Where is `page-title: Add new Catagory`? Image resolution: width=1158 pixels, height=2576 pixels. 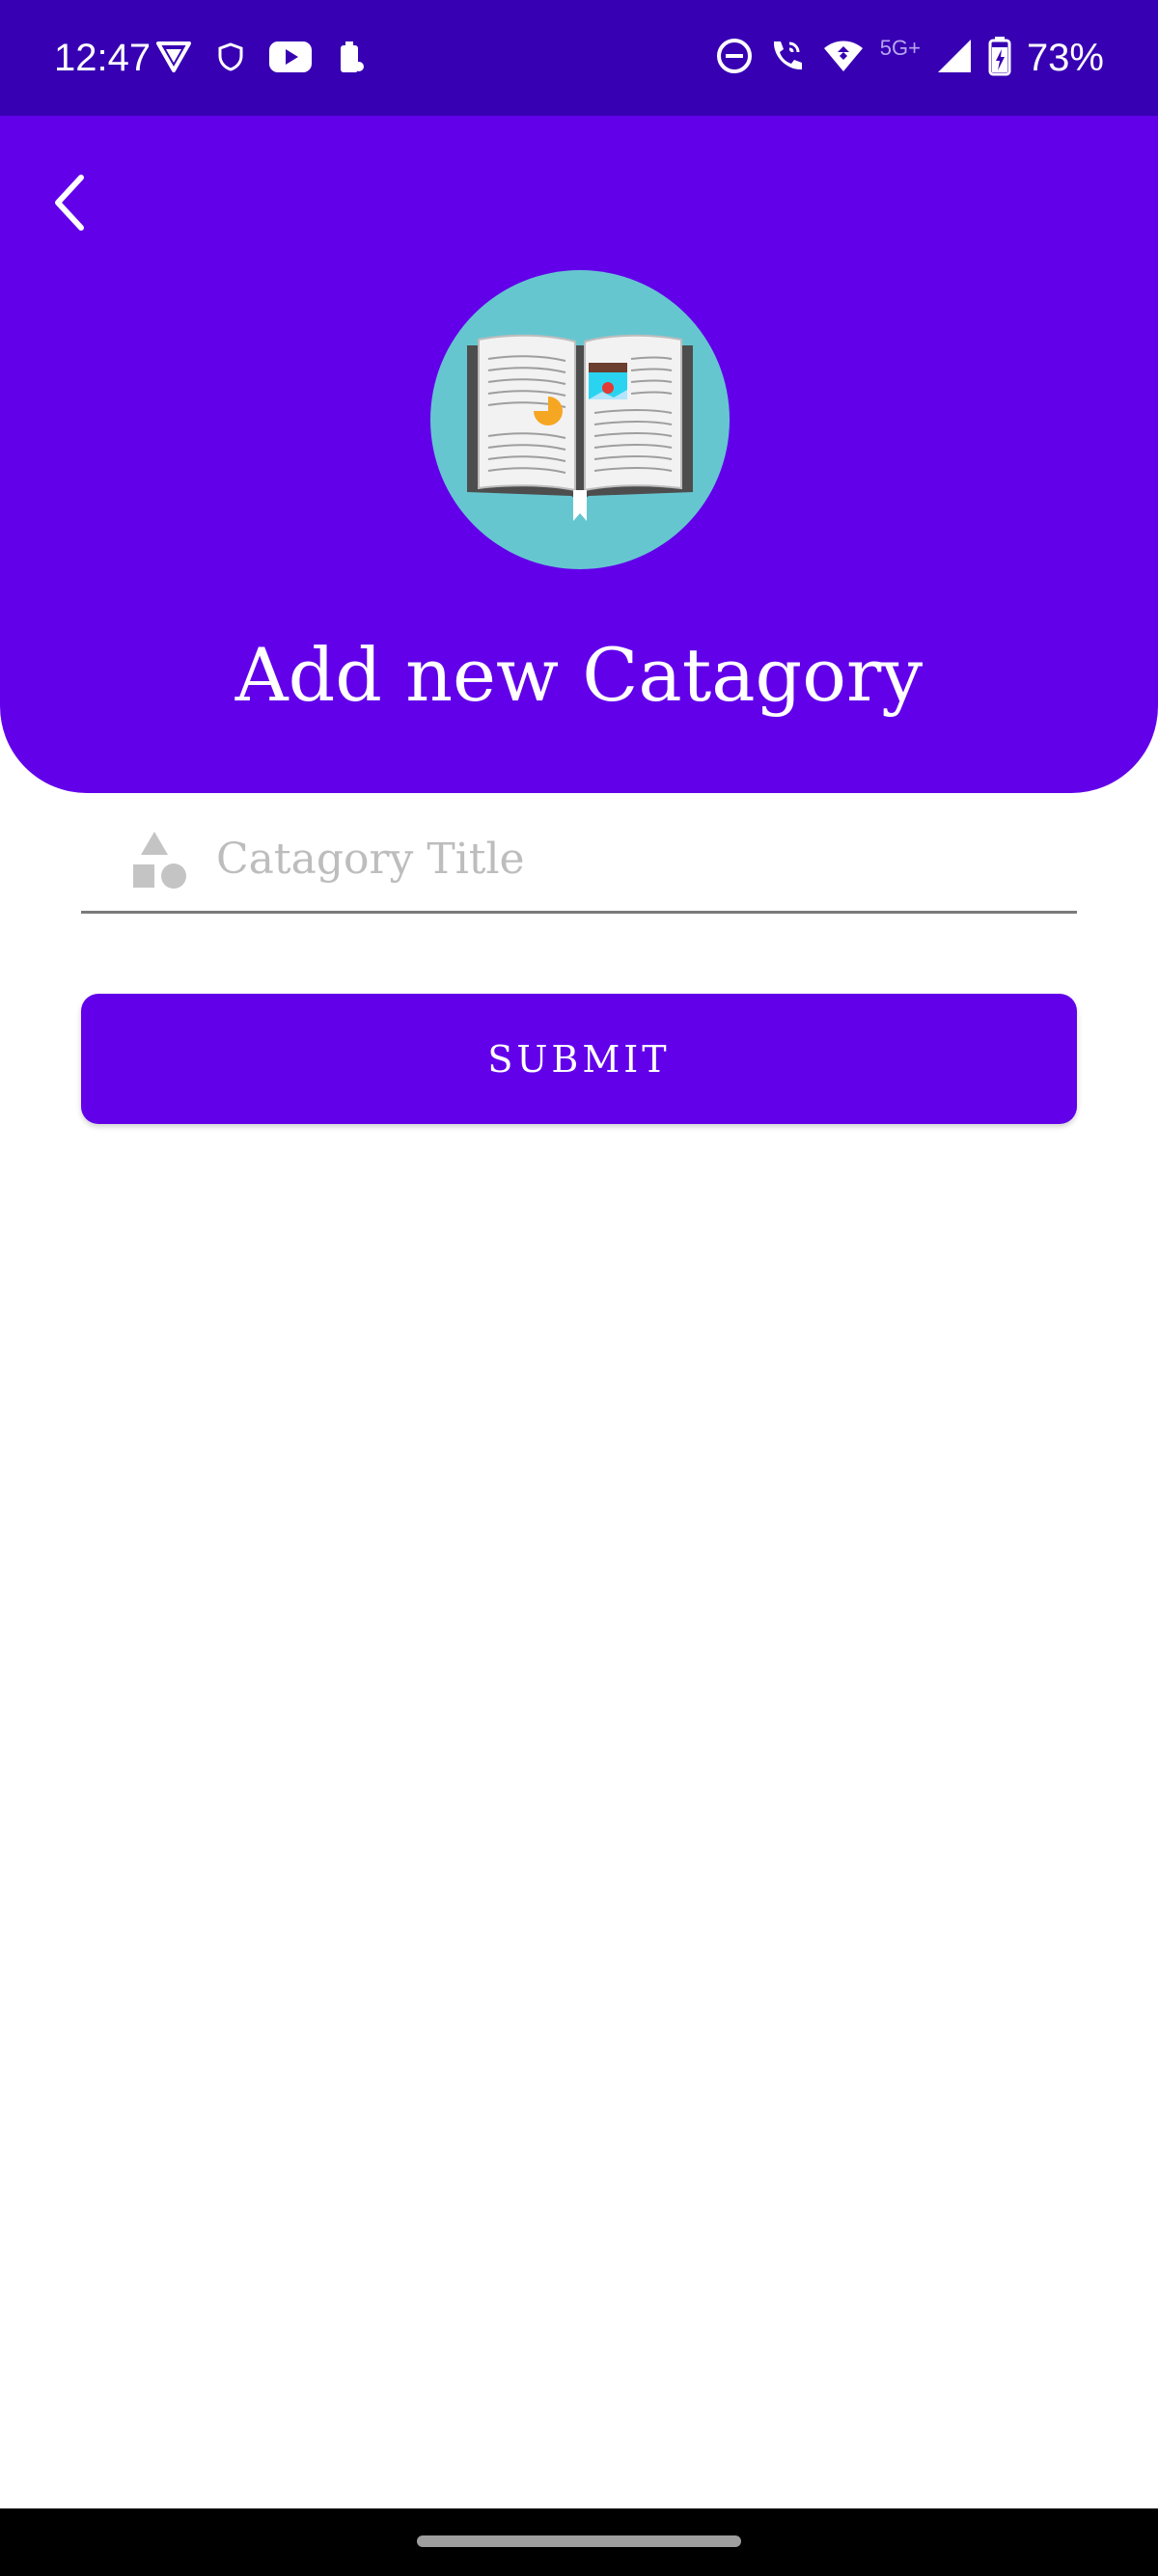 page-title: Add new Catagory is located at coordinates (579, 675).